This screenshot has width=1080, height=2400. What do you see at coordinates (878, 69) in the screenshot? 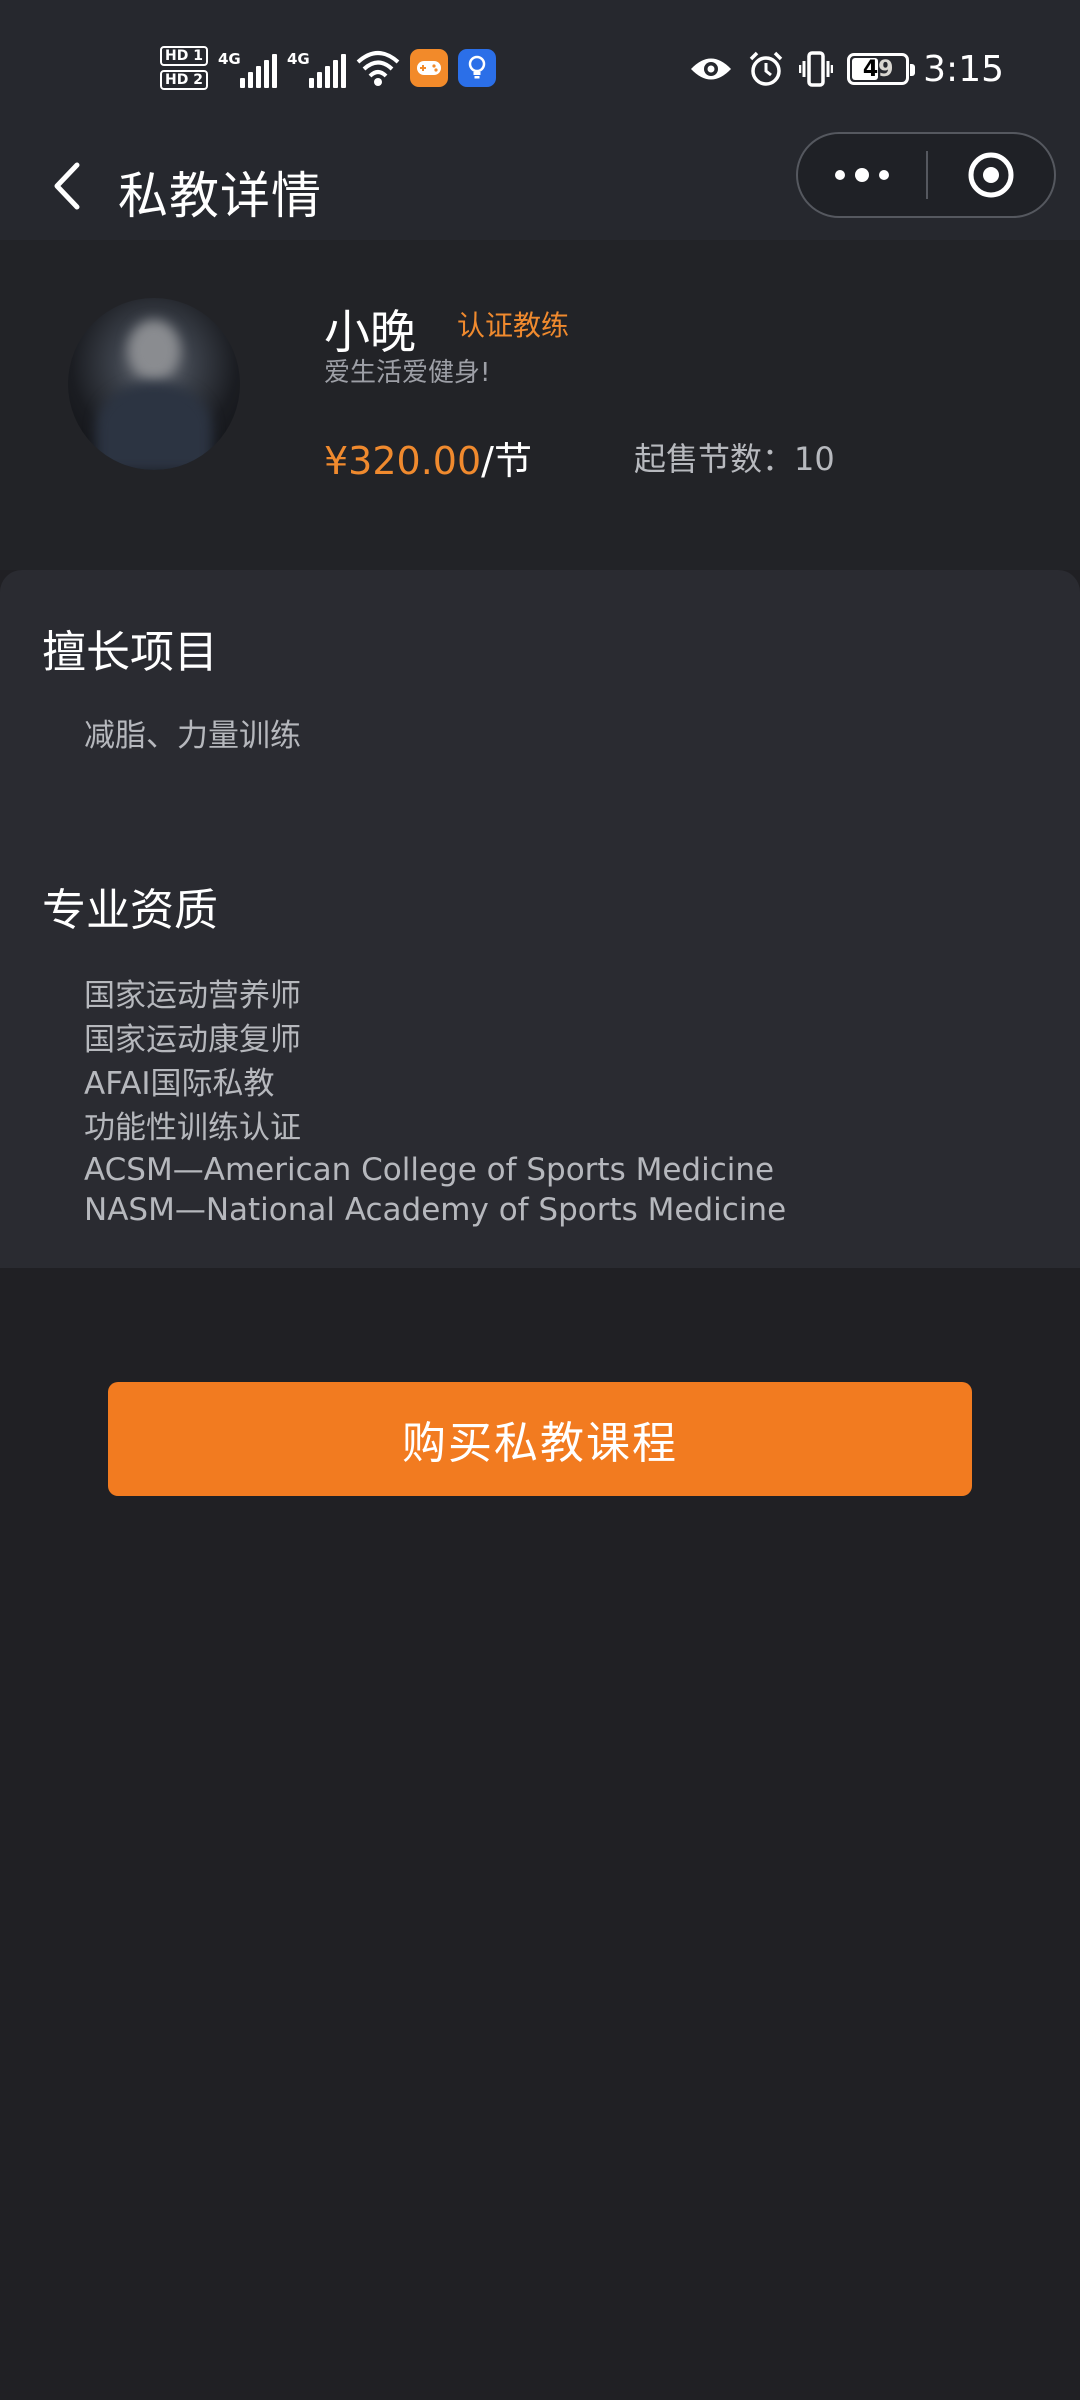
I see `battery-level: 49` at bounding box center [878, 69].